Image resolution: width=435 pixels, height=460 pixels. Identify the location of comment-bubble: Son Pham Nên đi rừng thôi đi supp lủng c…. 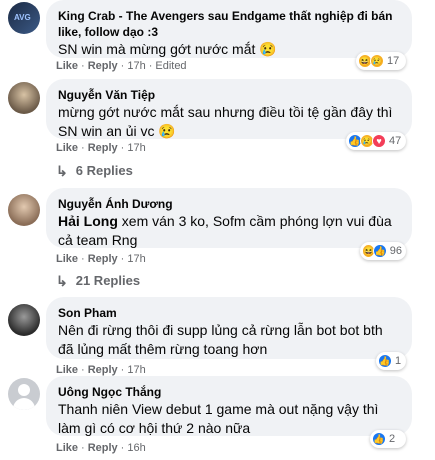
(229, 328).